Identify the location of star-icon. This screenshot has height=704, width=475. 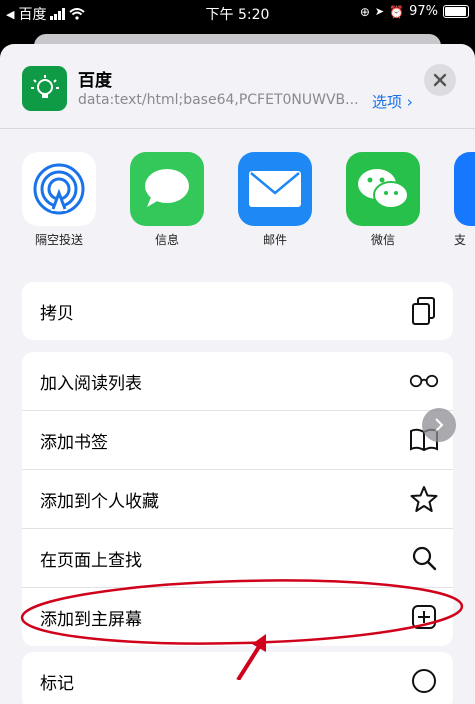
(424, 499).